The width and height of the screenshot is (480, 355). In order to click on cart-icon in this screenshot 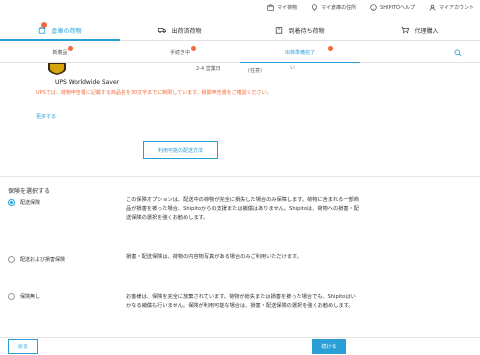, I will do `click(405, 30)`.